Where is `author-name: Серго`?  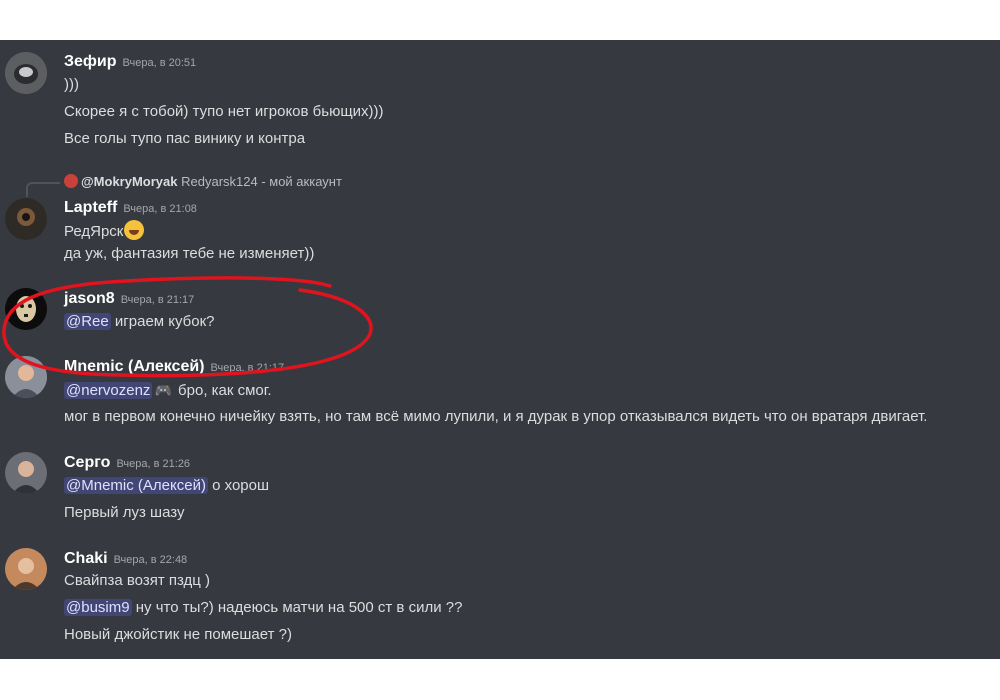
author-name: Серго is located at coordinates (87, 462).